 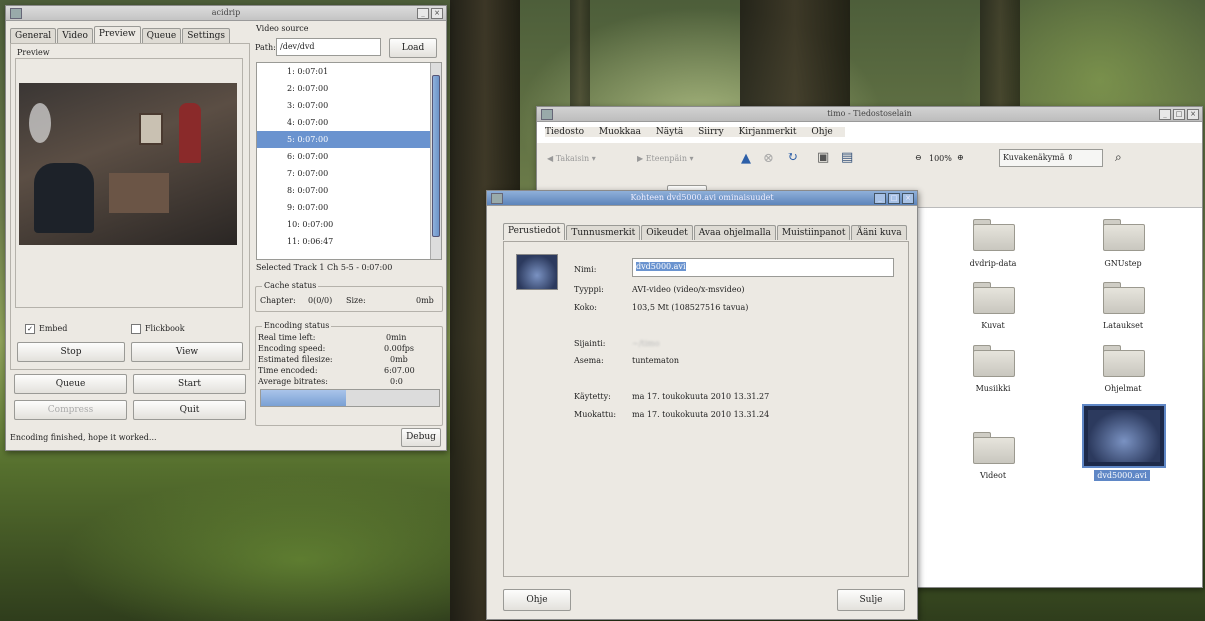 I want to click on tab-video: Video, so click(x=75, y=35).